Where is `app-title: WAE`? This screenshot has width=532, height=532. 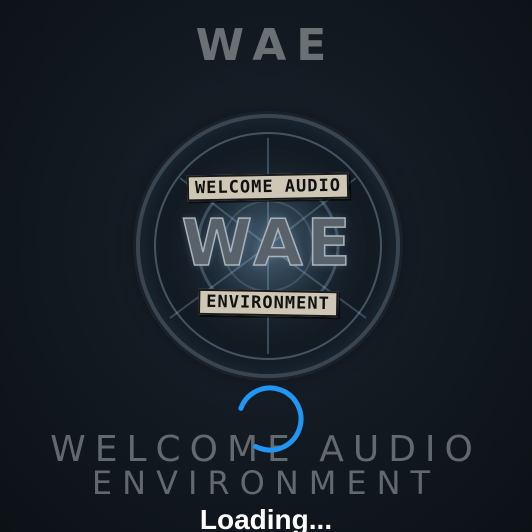 app-title: WAE is located at coordinates (266, 45).